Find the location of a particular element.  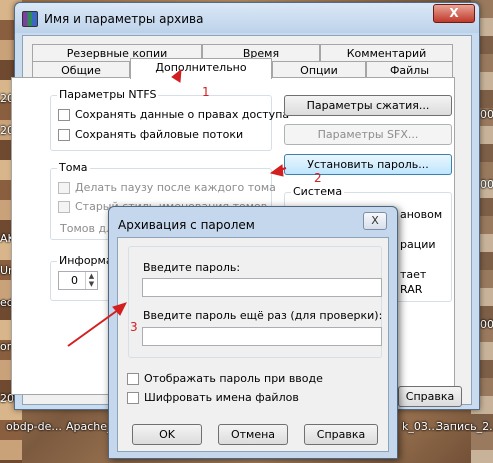

main-help-button: Справка is located at coordinates (430, 396).